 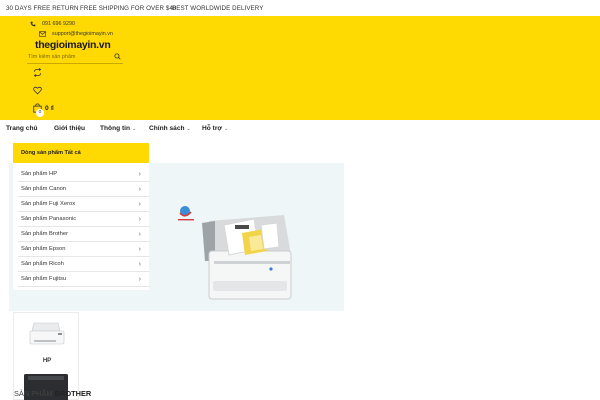 What do you see at coordinates (83, 264) in the screenshot?
I see `category-item-ricoh: Sản phẩm Ricoh ›` at bounding box center [83, 264].